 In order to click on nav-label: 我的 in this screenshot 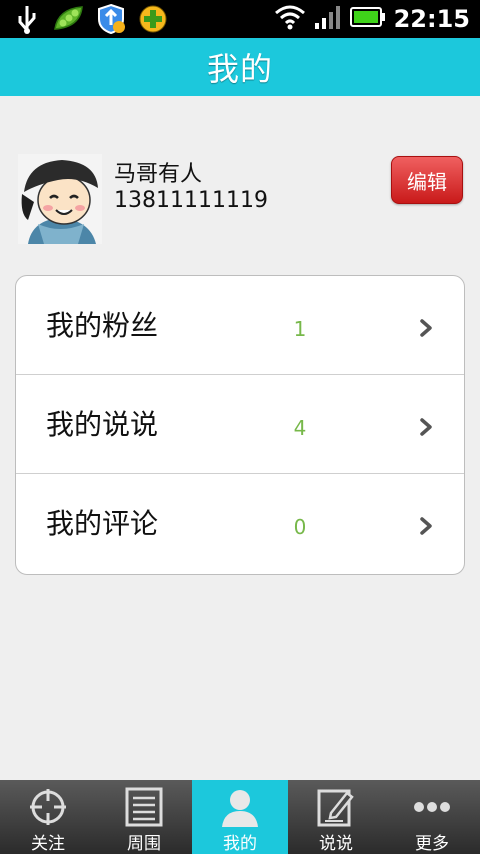, I will do `click(240, 844)`.